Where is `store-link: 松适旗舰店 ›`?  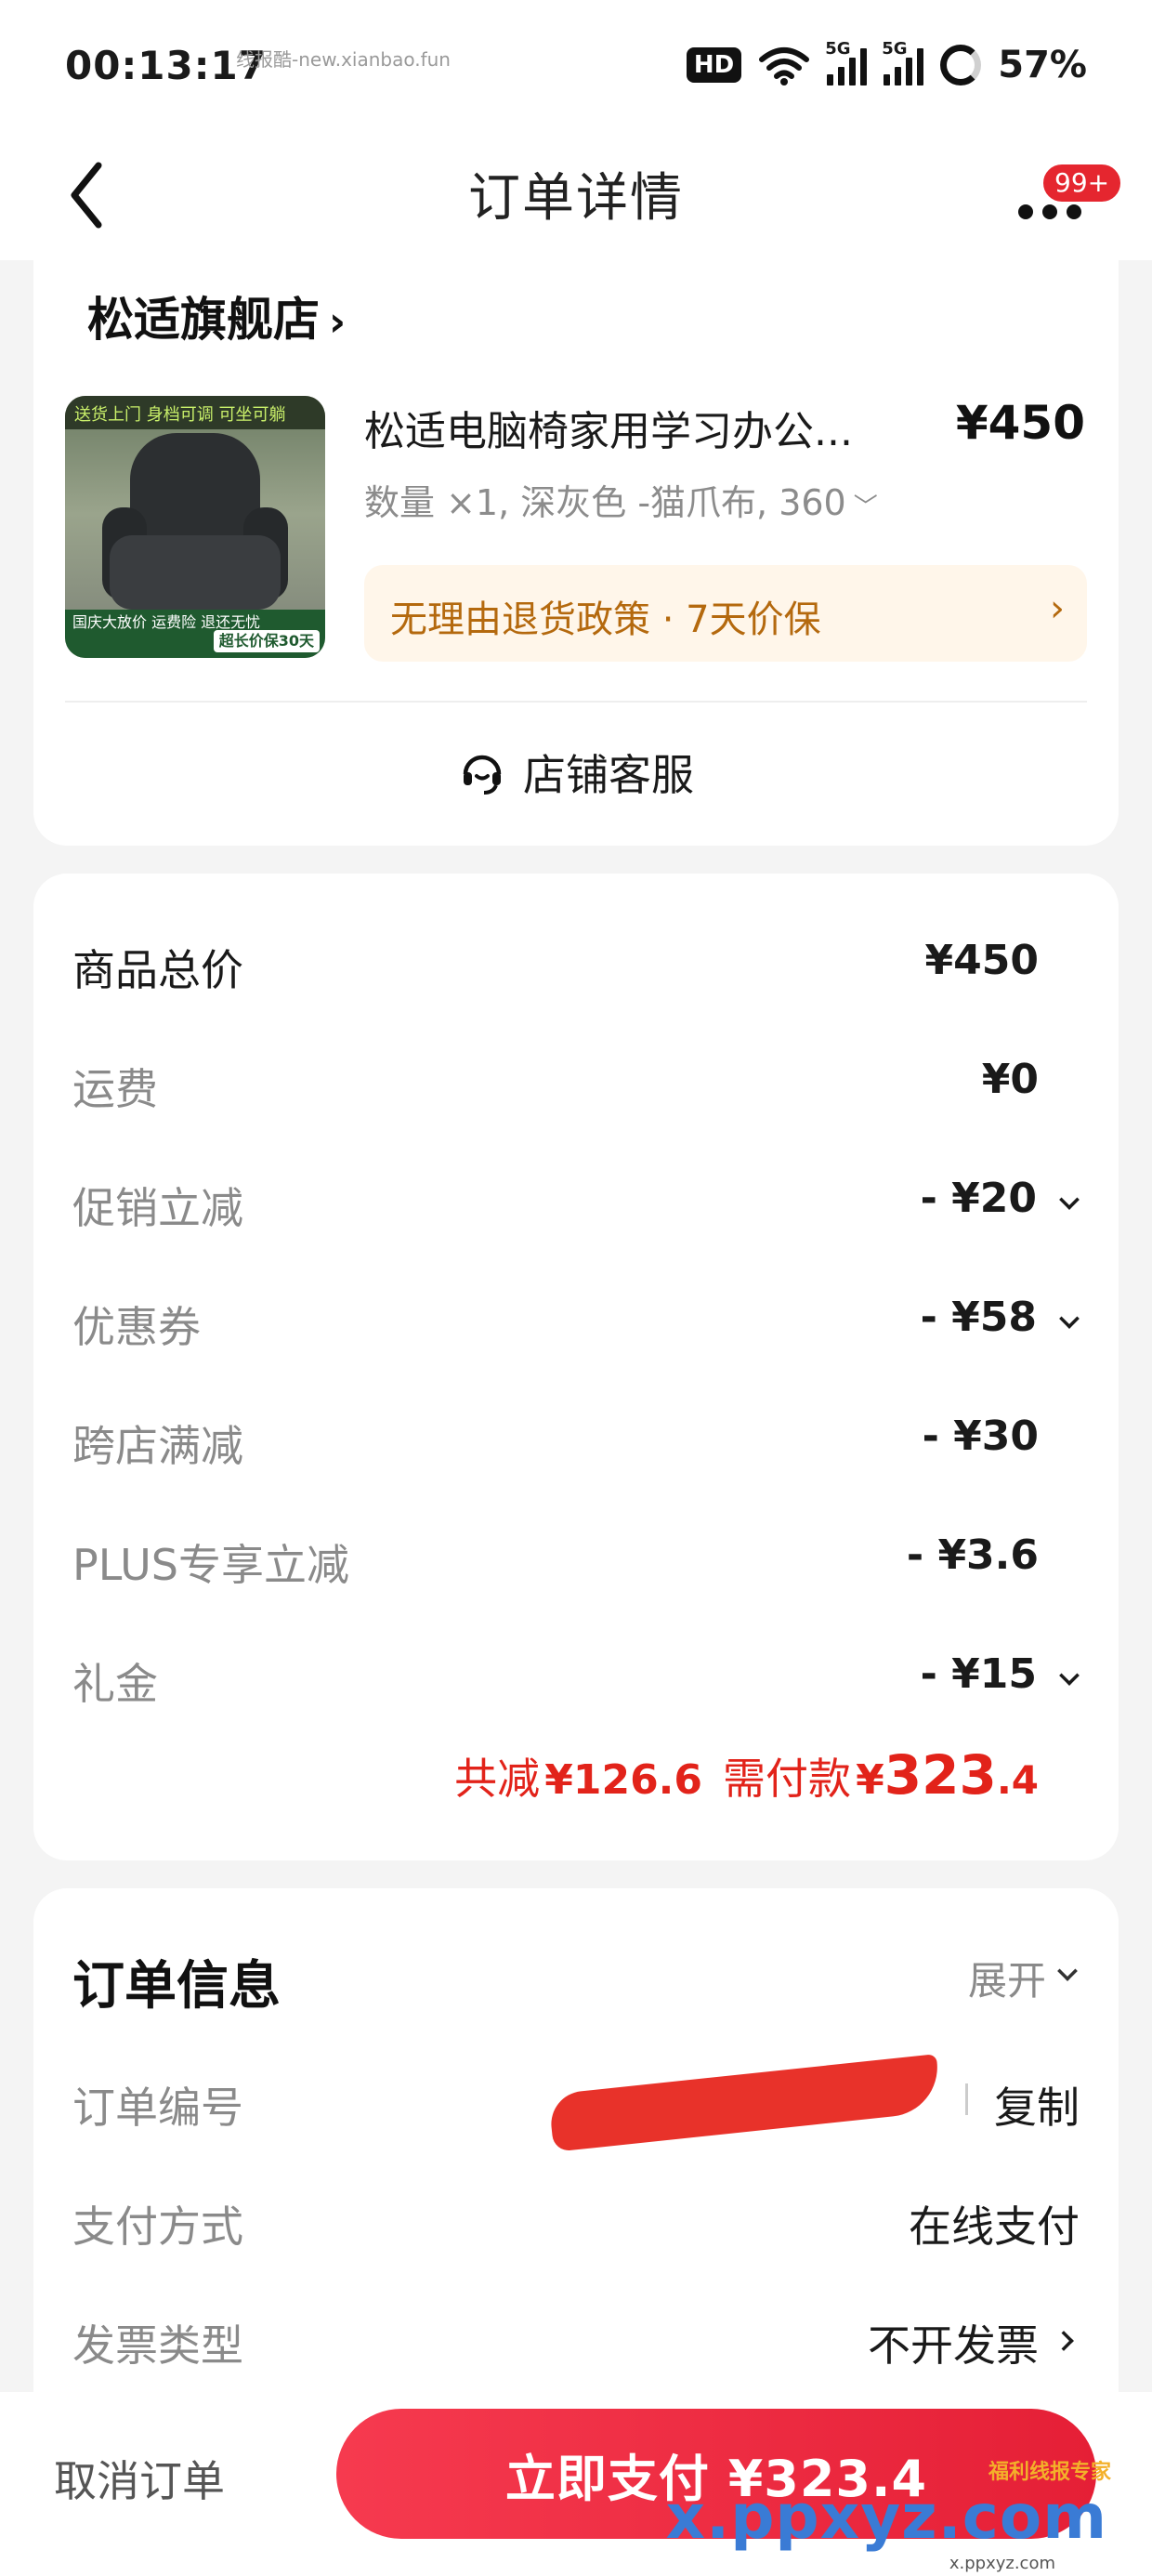 store-link: 松适旗舰店 › is located at coordinates (216, 316).